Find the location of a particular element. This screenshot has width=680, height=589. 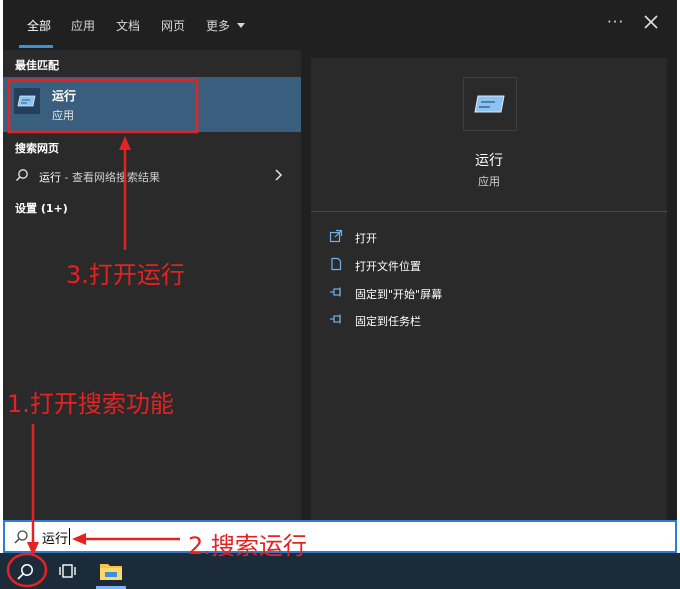

best-match-name: 运行 is located at coordinates (64, 96).